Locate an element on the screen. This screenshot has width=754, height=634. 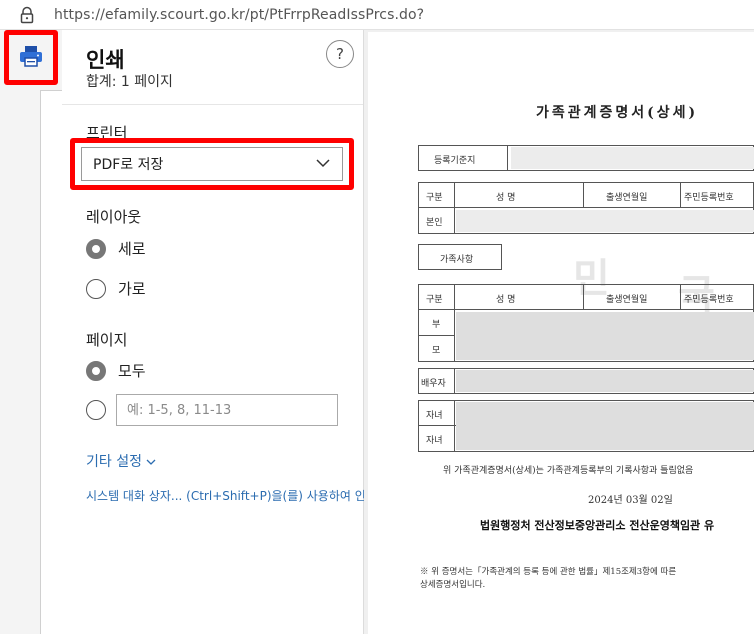
layout-label: 레이아웃 is located at coordinates (114, 217).